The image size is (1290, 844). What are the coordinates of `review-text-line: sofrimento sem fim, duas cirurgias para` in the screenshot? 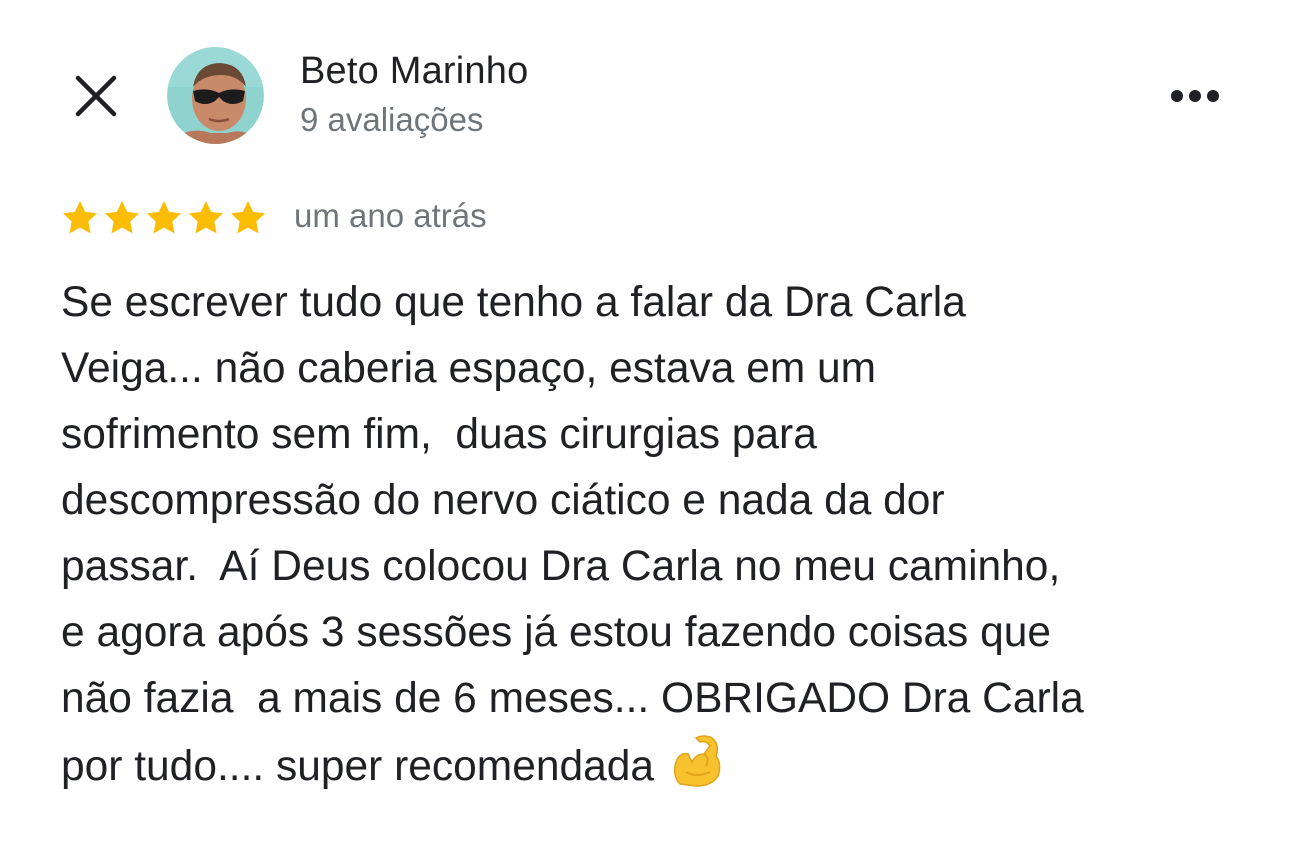 It's located at (439, 434).